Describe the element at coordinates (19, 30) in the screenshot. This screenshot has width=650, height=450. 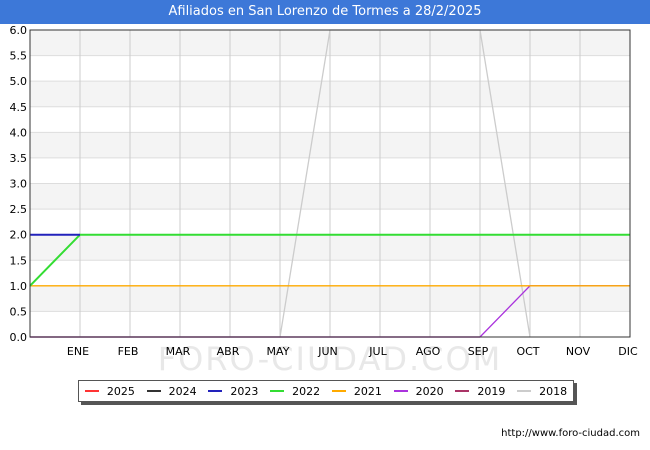
I see `y-tick-label: 6.0` at that location.